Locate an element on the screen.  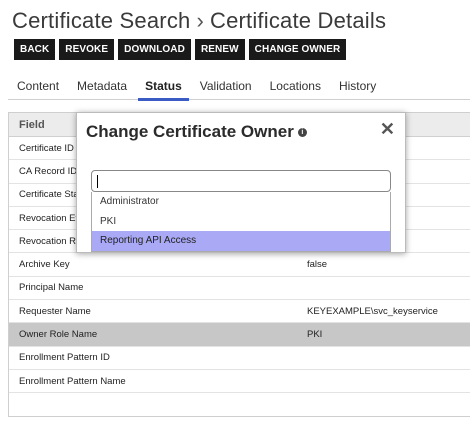
owner-search-combobox is located at coordinates (241, 181).